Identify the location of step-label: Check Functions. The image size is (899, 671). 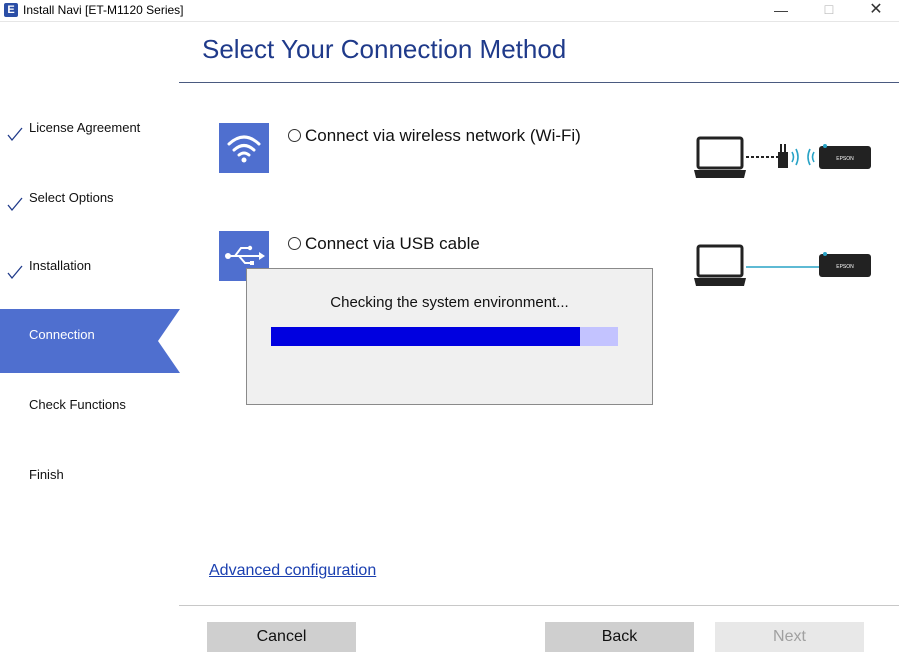
(77, 404).